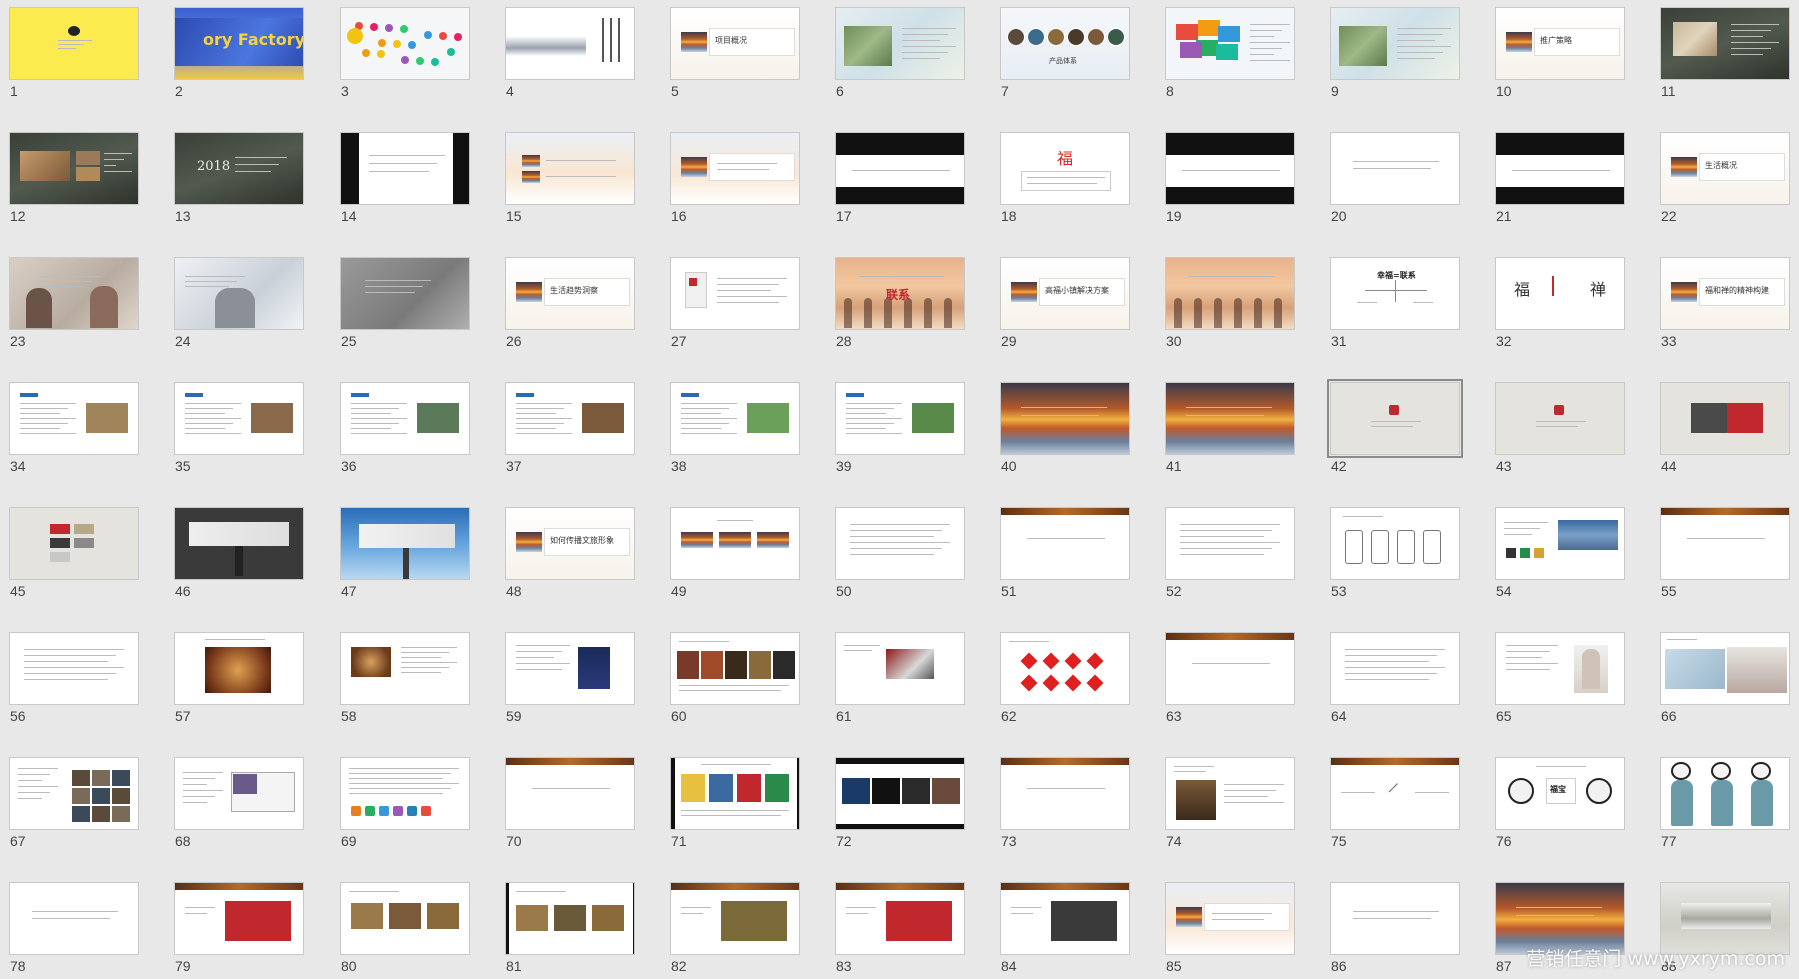  What do you see at coordinates (1560, 293) in the screenshot?
I see `slide-thumbnail: 福禅` at bounding box center [1560, 293].